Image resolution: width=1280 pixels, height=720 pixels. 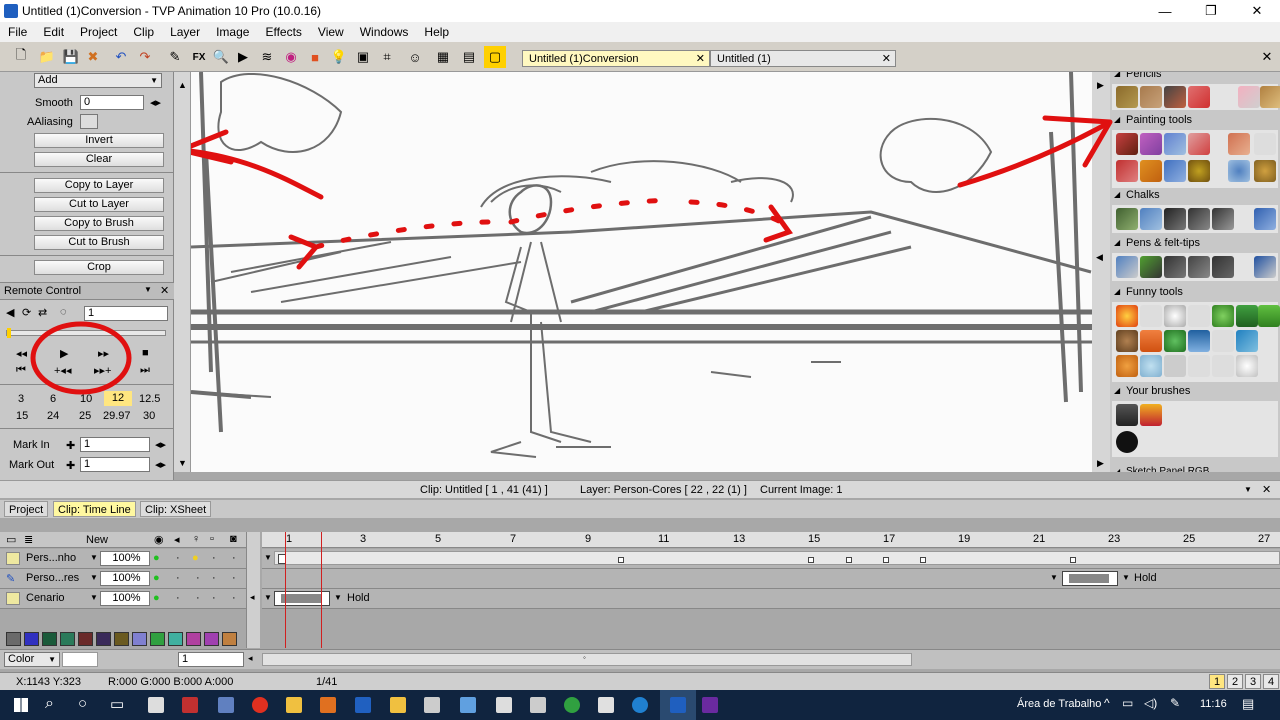 What do you see at coordinates (384, 32) in the screenshot?
I see `menu-windows: Windows` at bounding box center [384, 32].